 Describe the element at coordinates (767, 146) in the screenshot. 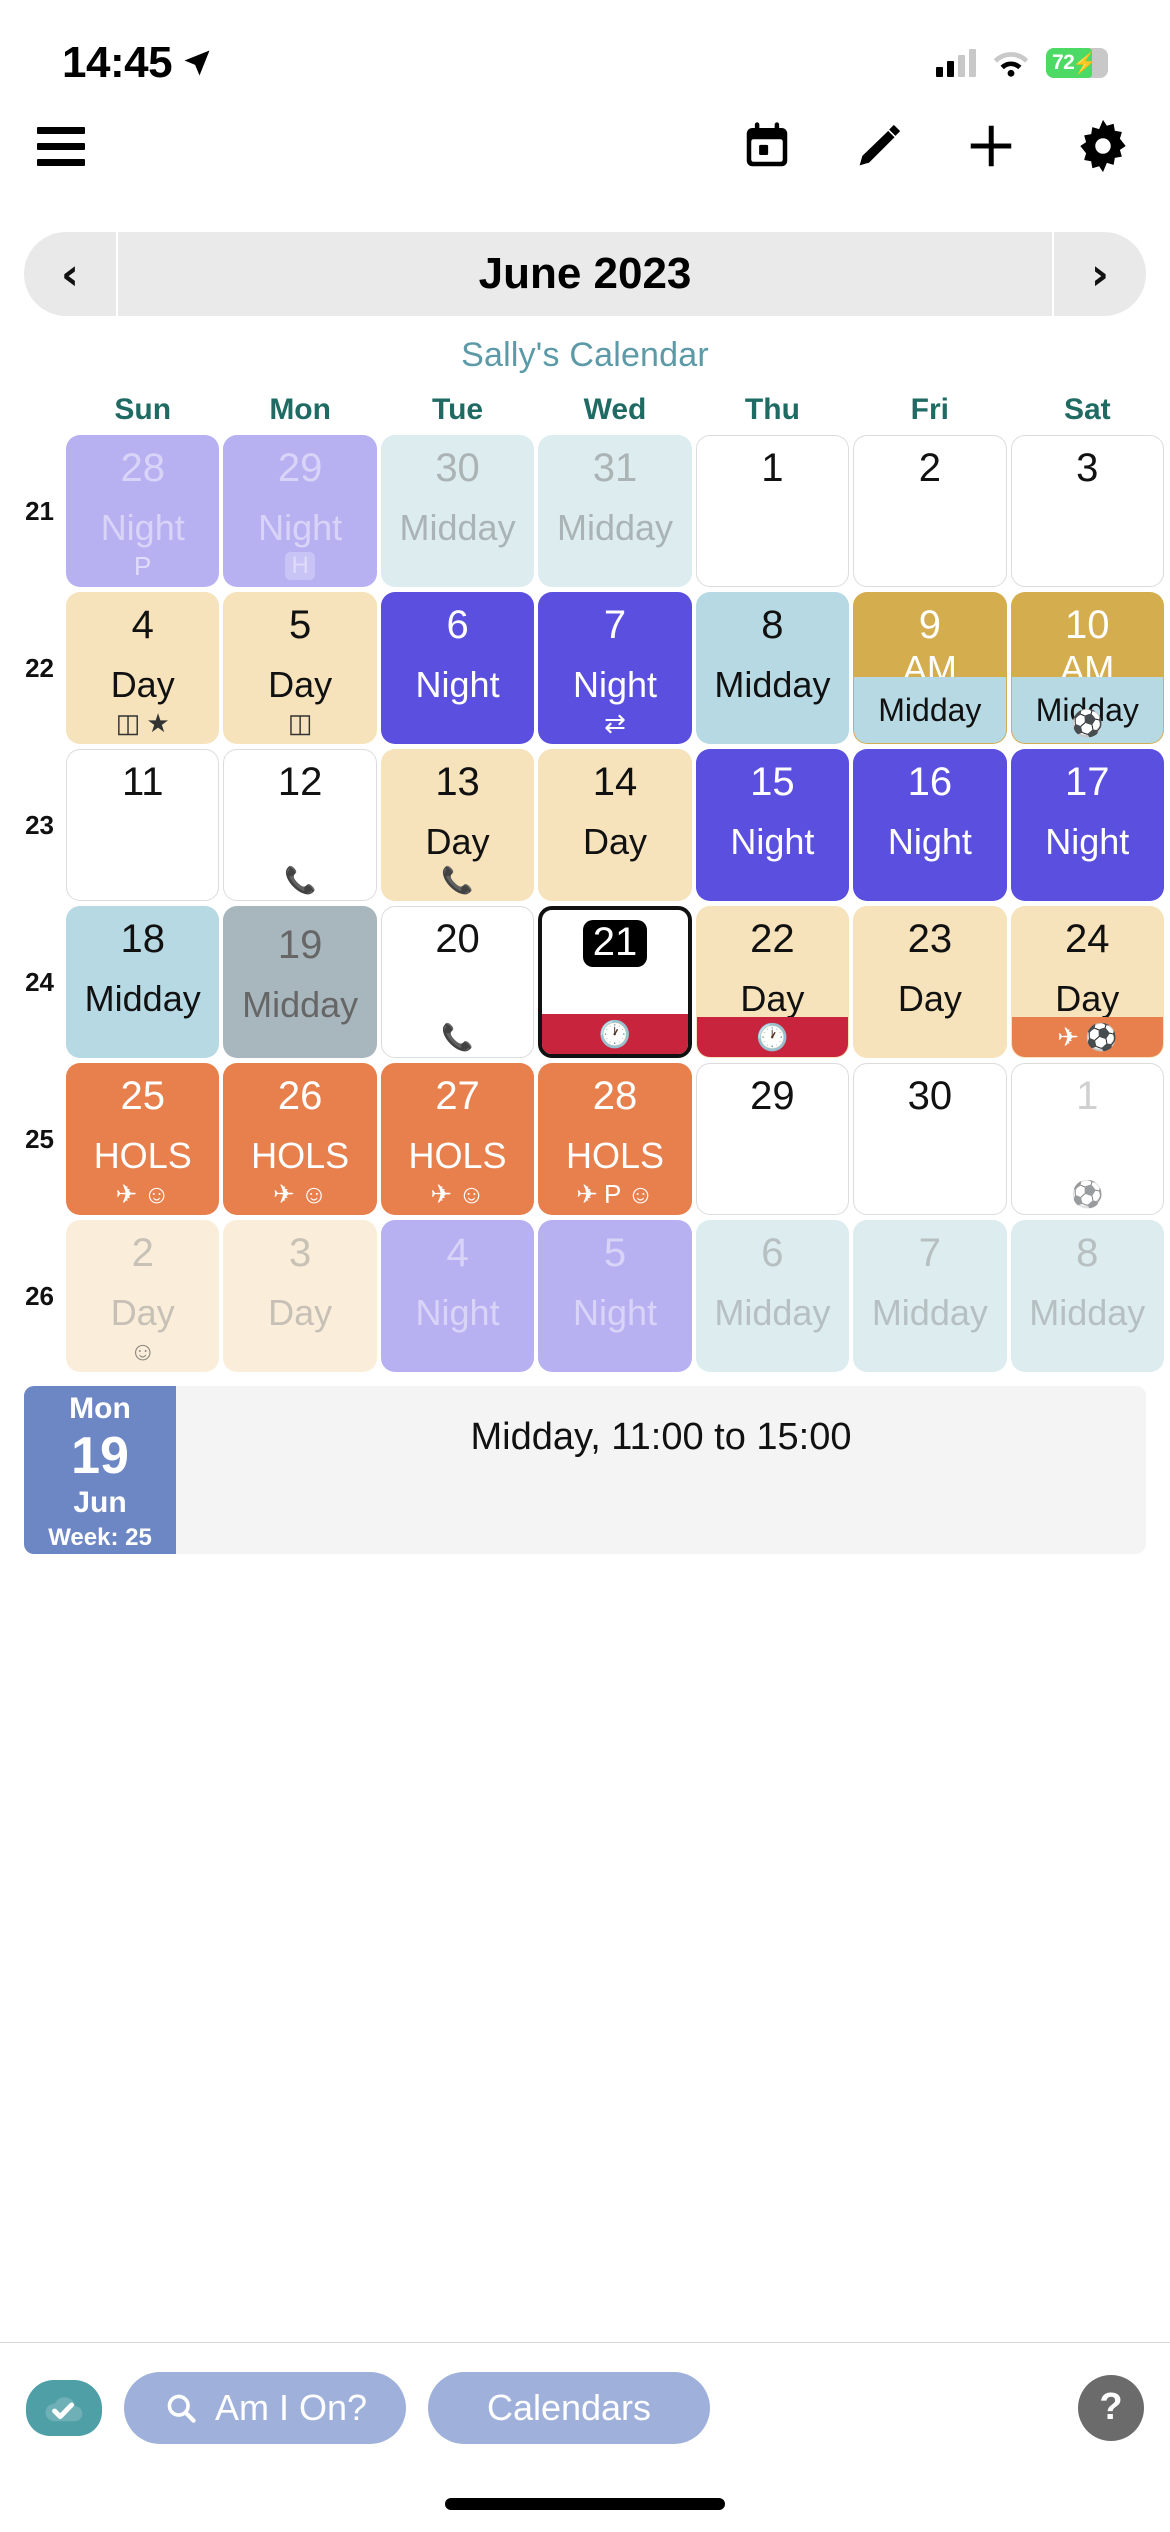

I see `calendar-icon` at that location.